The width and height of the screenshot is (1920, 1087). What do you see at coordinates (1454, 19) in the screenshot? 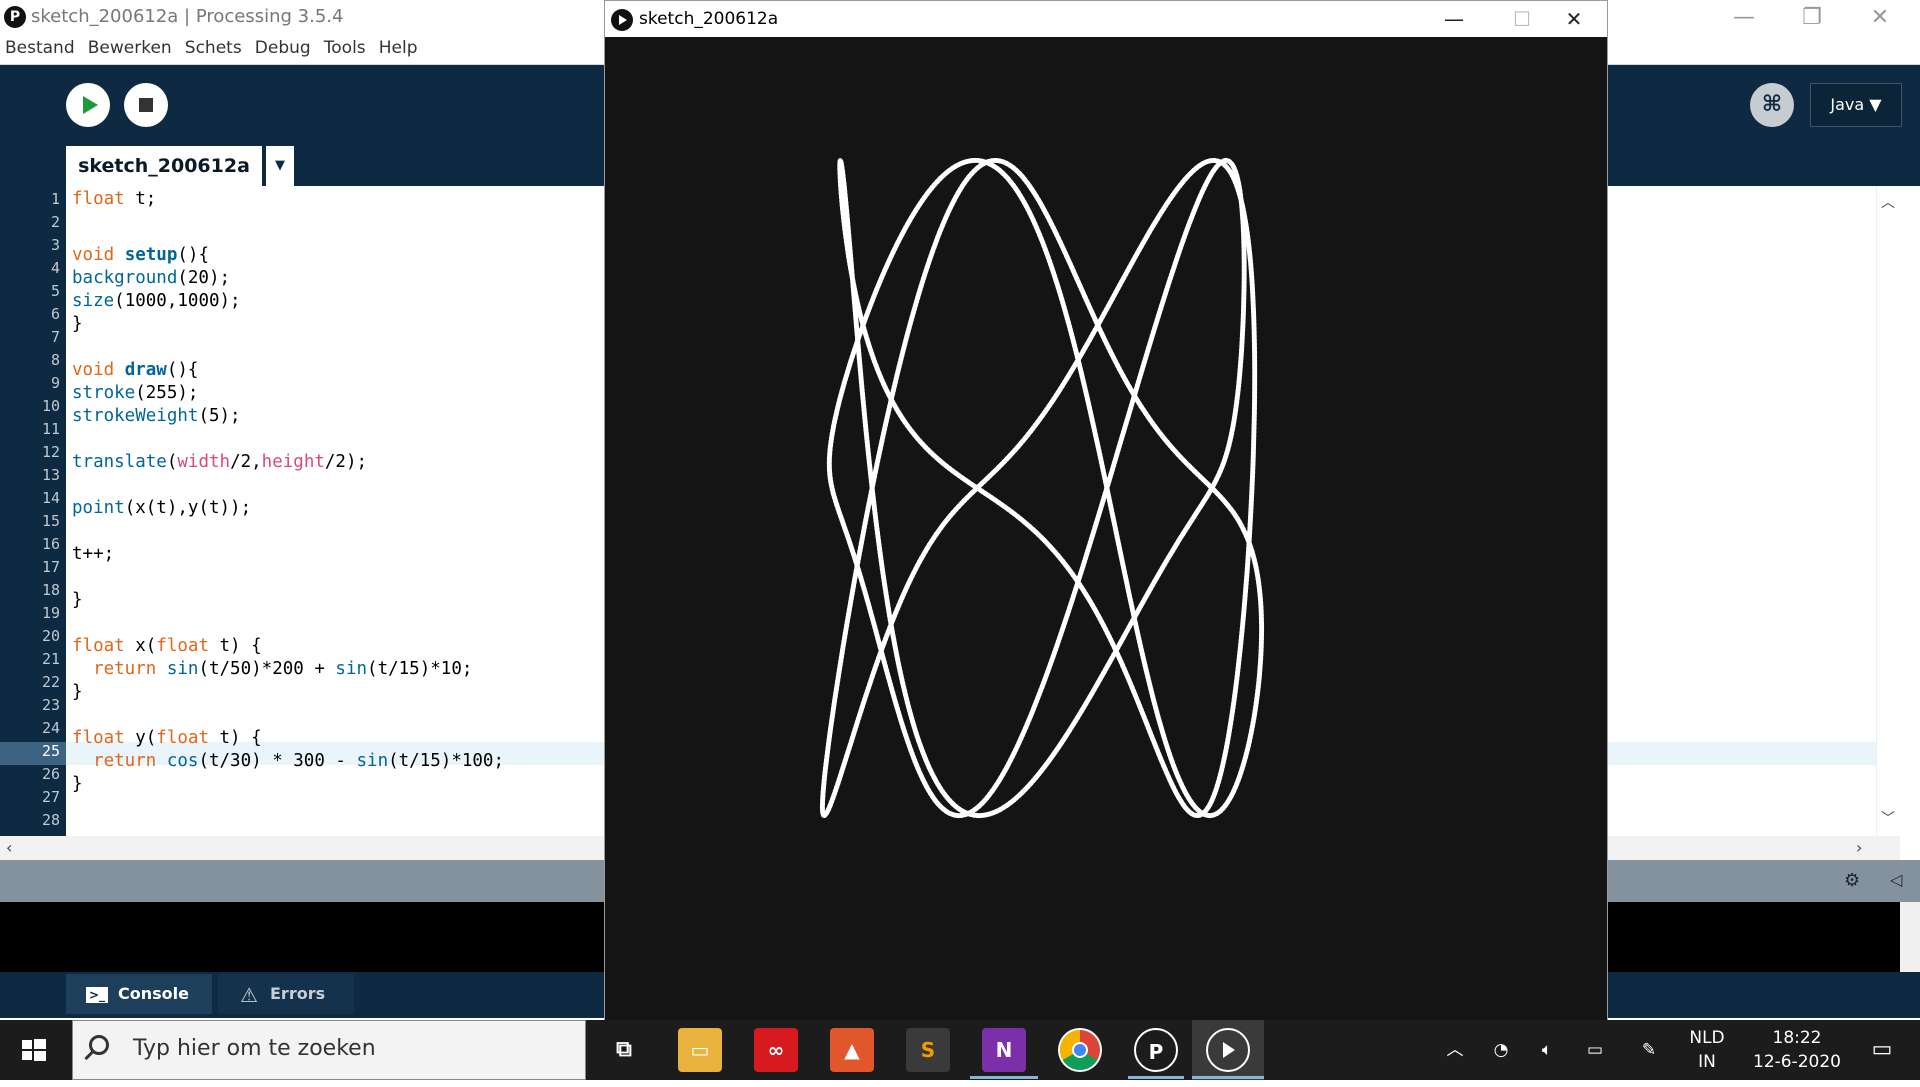
I see `sketch-minimize-icon: —` at bounding box center [1454, 19].